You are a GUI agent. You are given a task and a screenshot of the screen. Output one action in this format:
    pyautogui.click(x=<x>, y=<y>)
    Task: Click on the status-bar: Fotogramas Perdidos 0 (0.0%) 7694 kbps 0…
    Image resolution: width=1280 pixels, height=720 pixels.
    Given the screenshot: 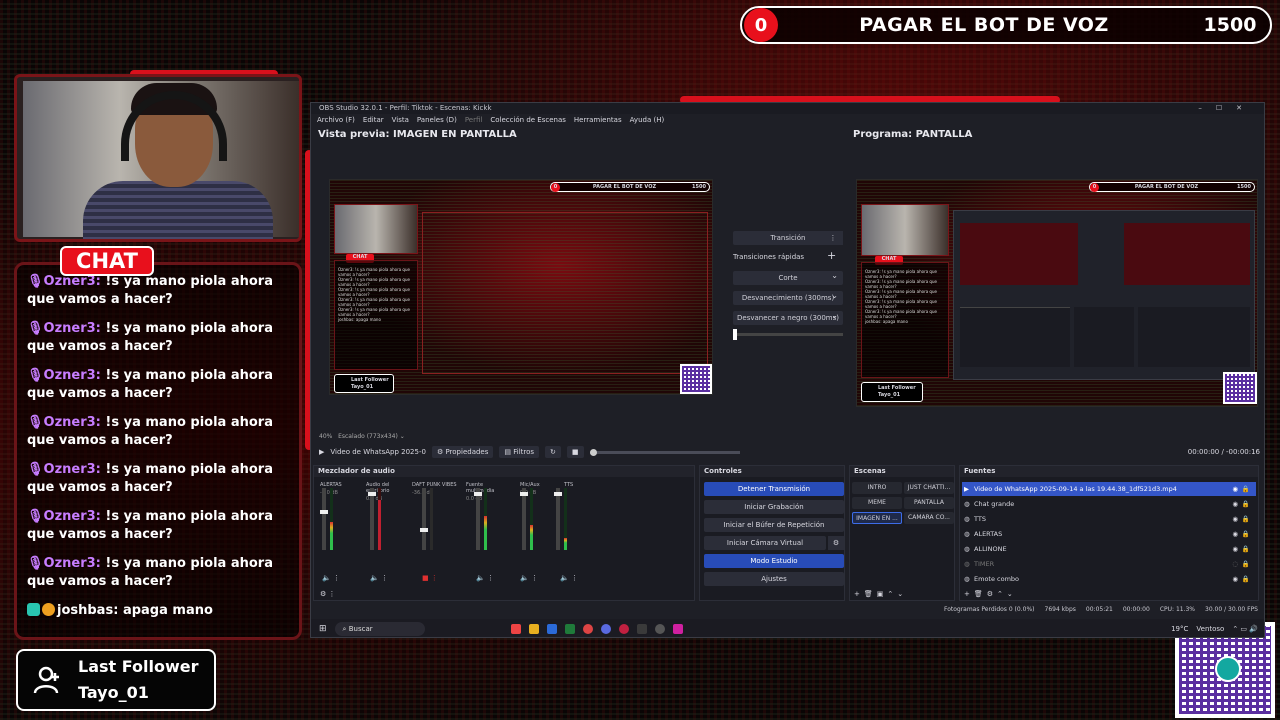 What is the action you would take?
    pyautogui.click(x=787, y=610)
    